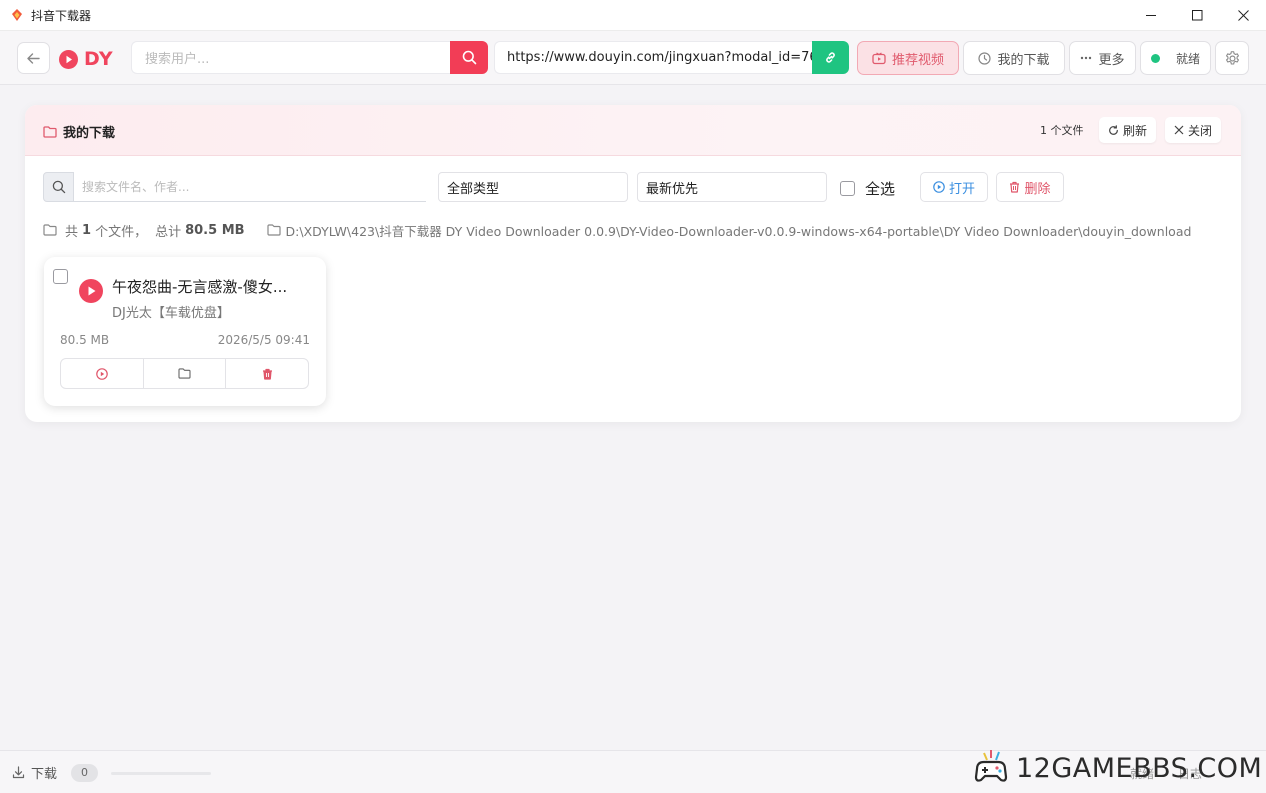  I want to click on close-panel-button: 关闭, so click(1193, 130).